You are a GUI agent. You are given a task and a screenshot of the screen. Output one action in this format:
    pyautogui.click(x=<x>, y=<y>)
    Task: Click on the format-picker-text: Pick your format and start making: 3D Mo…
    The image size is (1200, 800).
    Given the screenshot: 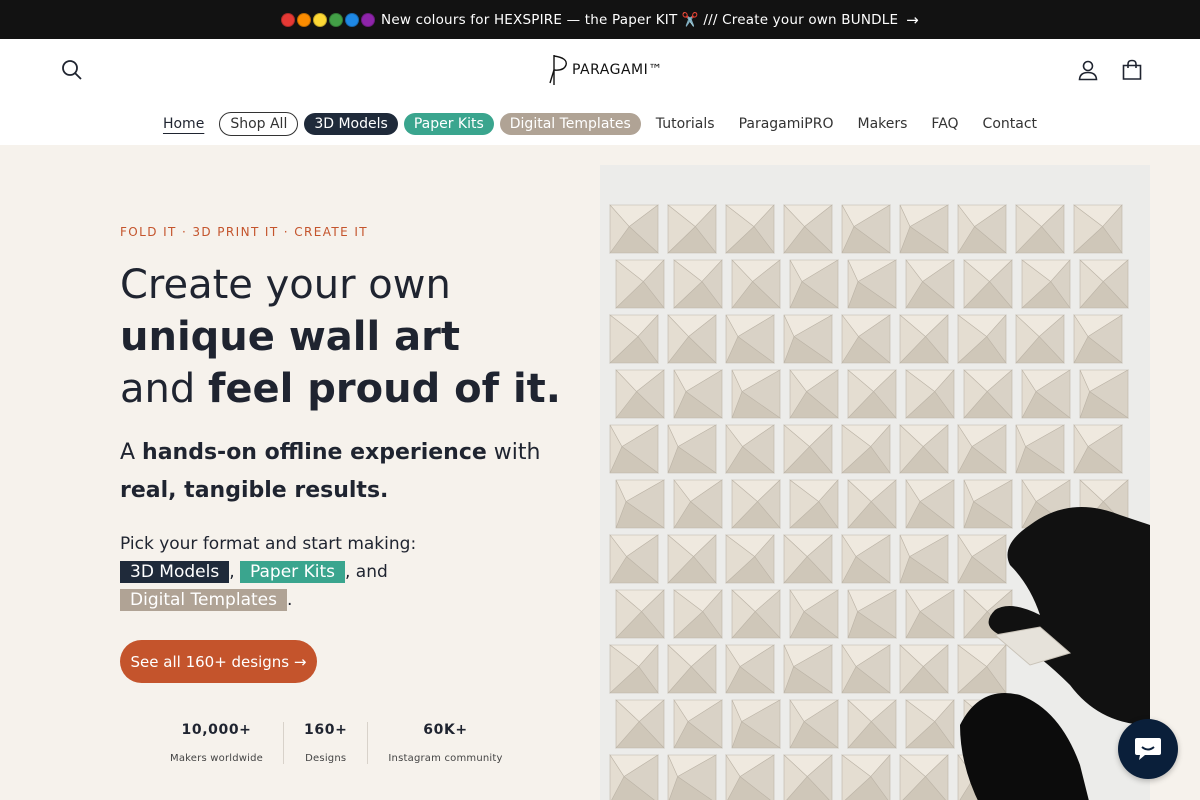 What is the action you would take?
    pyautogui.click(x=330, y=572)
    